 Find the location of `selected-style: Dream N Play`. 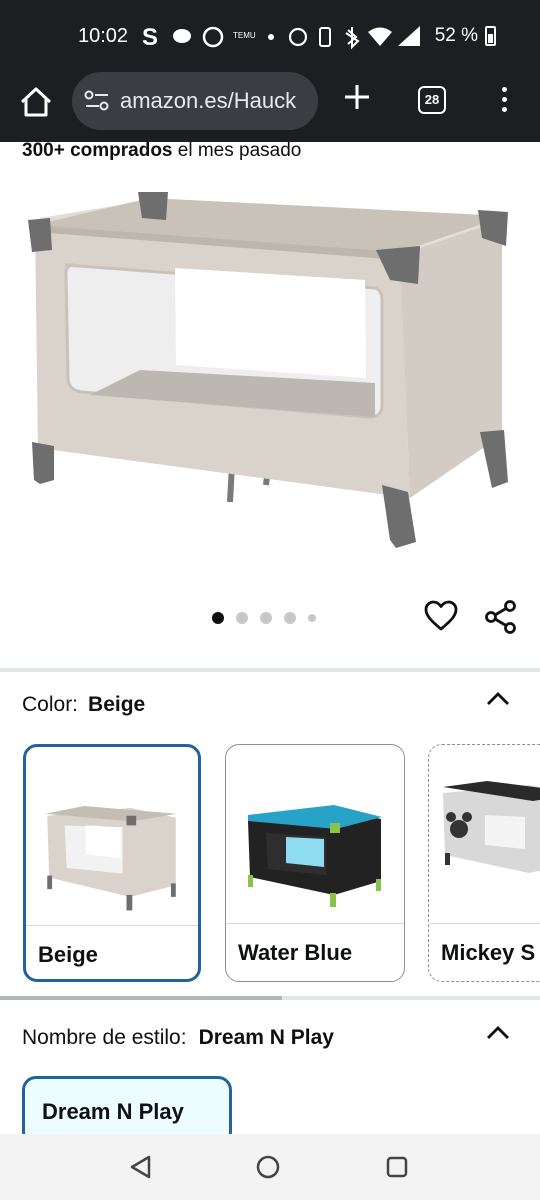

selected-style: Dream N Play is located at coordinates (266, 1037).